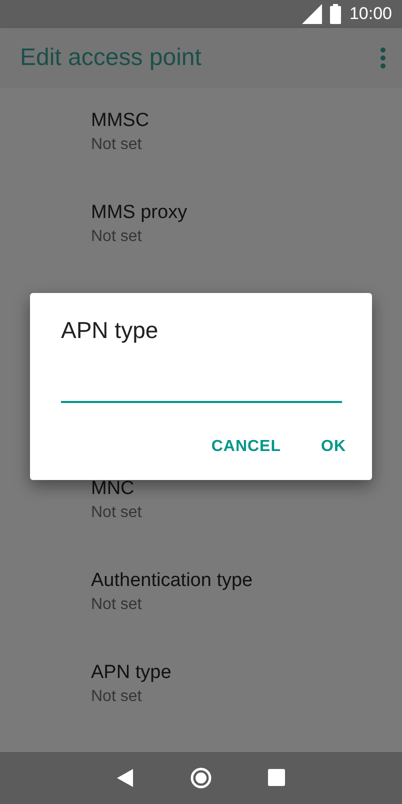 This screenshot has height=804, width=402. I want to click on back-icon, so click(124, 777).